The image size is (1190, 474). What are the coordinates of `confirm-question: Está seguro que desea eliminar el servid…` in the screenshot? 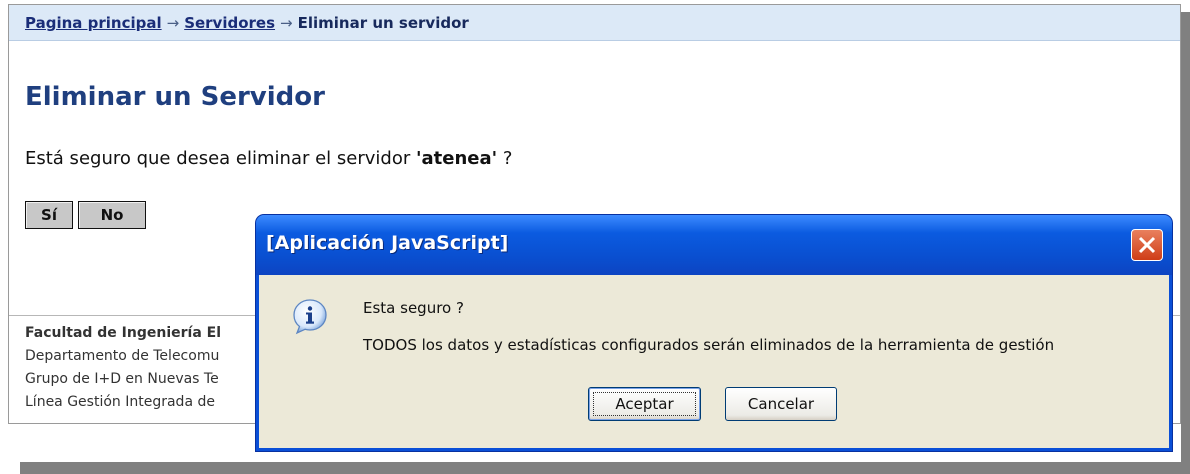 It's located at (268, 158).